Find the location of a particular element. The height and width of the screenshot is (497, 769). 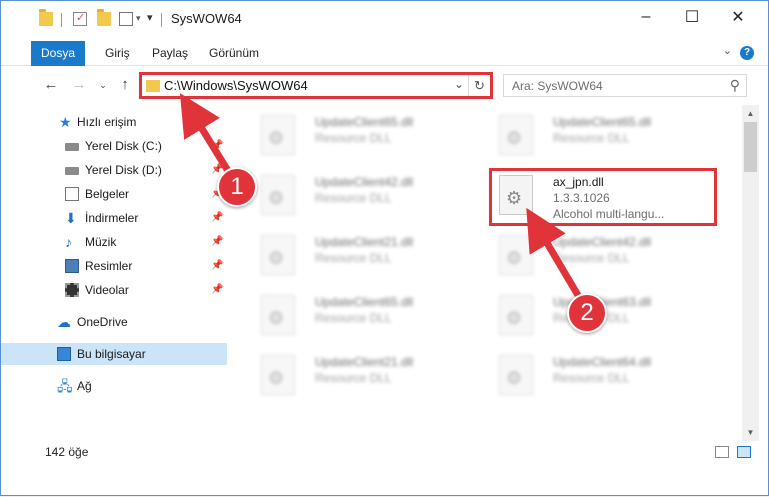

arrow-to-file is located at coordinates (554, 254).